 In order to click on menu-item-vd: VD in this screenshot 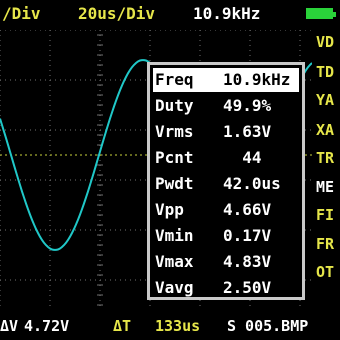, I will do `click(325, 42)`.